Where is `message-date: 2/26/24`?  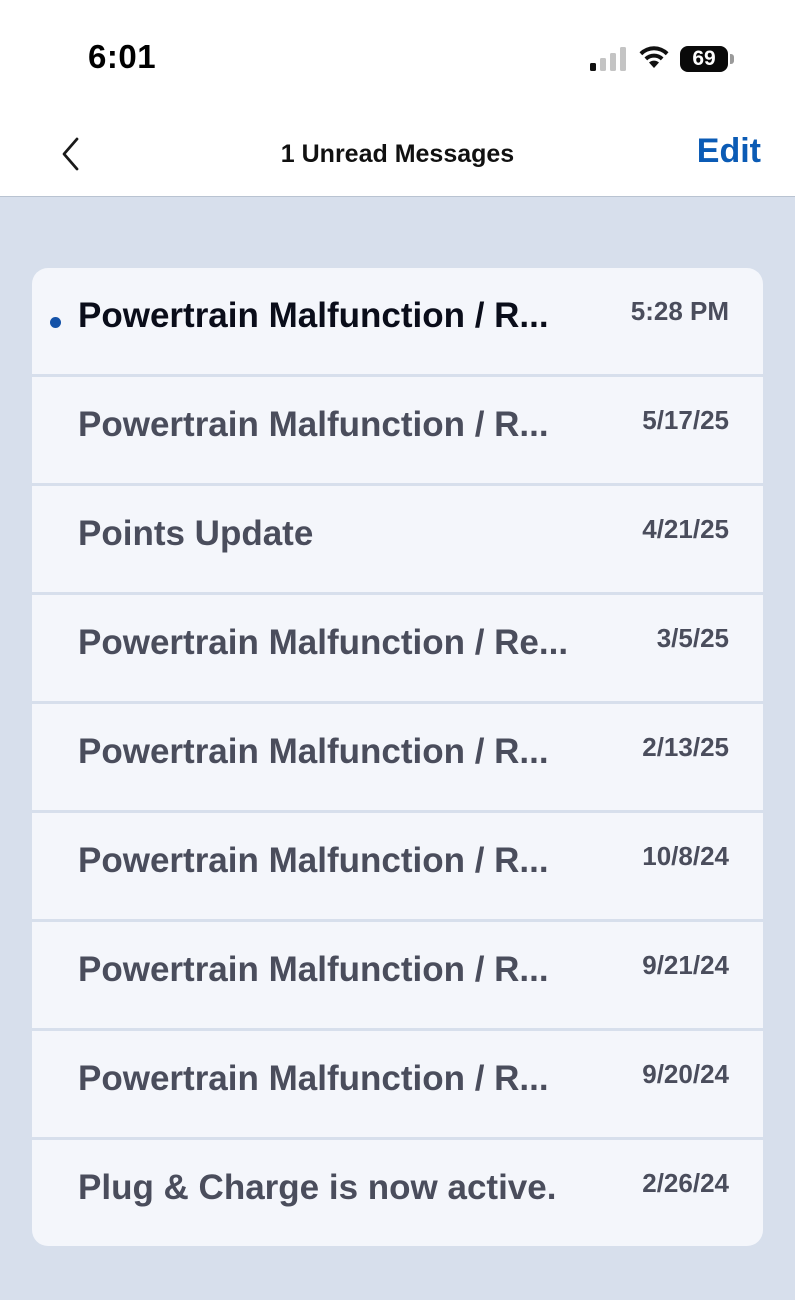 message-date: 2/26/24 is located at coordinates (685, 1183).